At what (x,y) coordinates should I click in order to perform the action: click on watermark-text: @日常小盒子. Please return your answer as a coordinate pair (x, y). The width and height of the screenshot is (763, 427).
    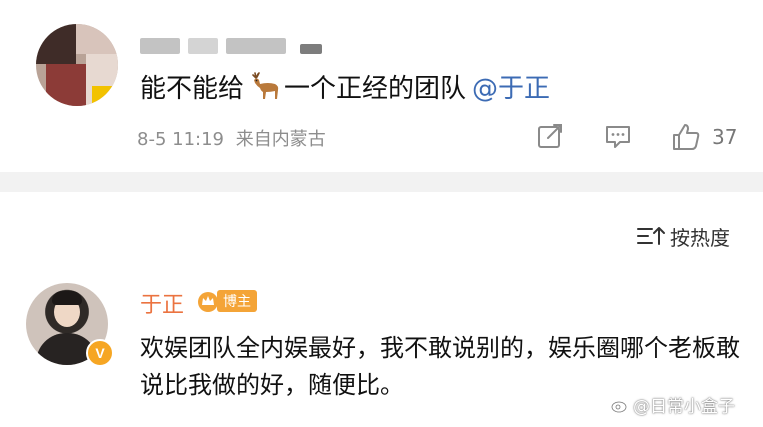
    Looking at the image, I should click on (684, 407).